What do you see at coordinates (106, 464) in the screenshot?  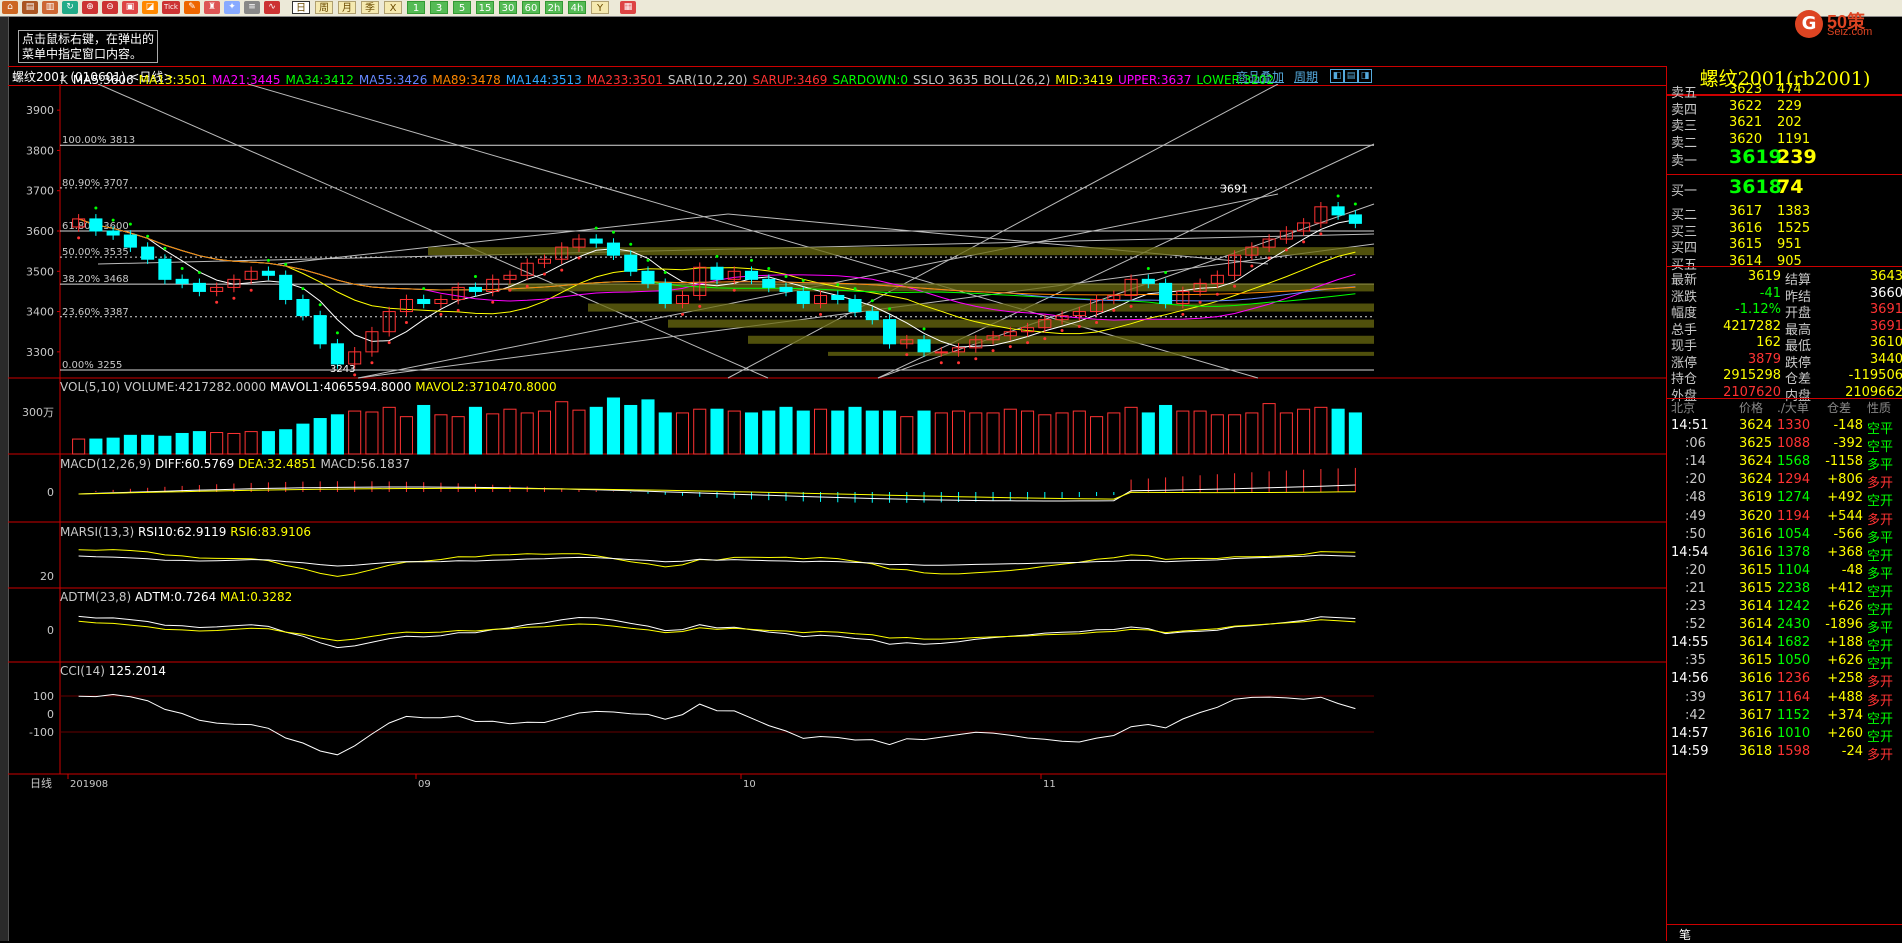 I see `macd-label: MACD(12,26,9)` at bounding box center [106, 464].